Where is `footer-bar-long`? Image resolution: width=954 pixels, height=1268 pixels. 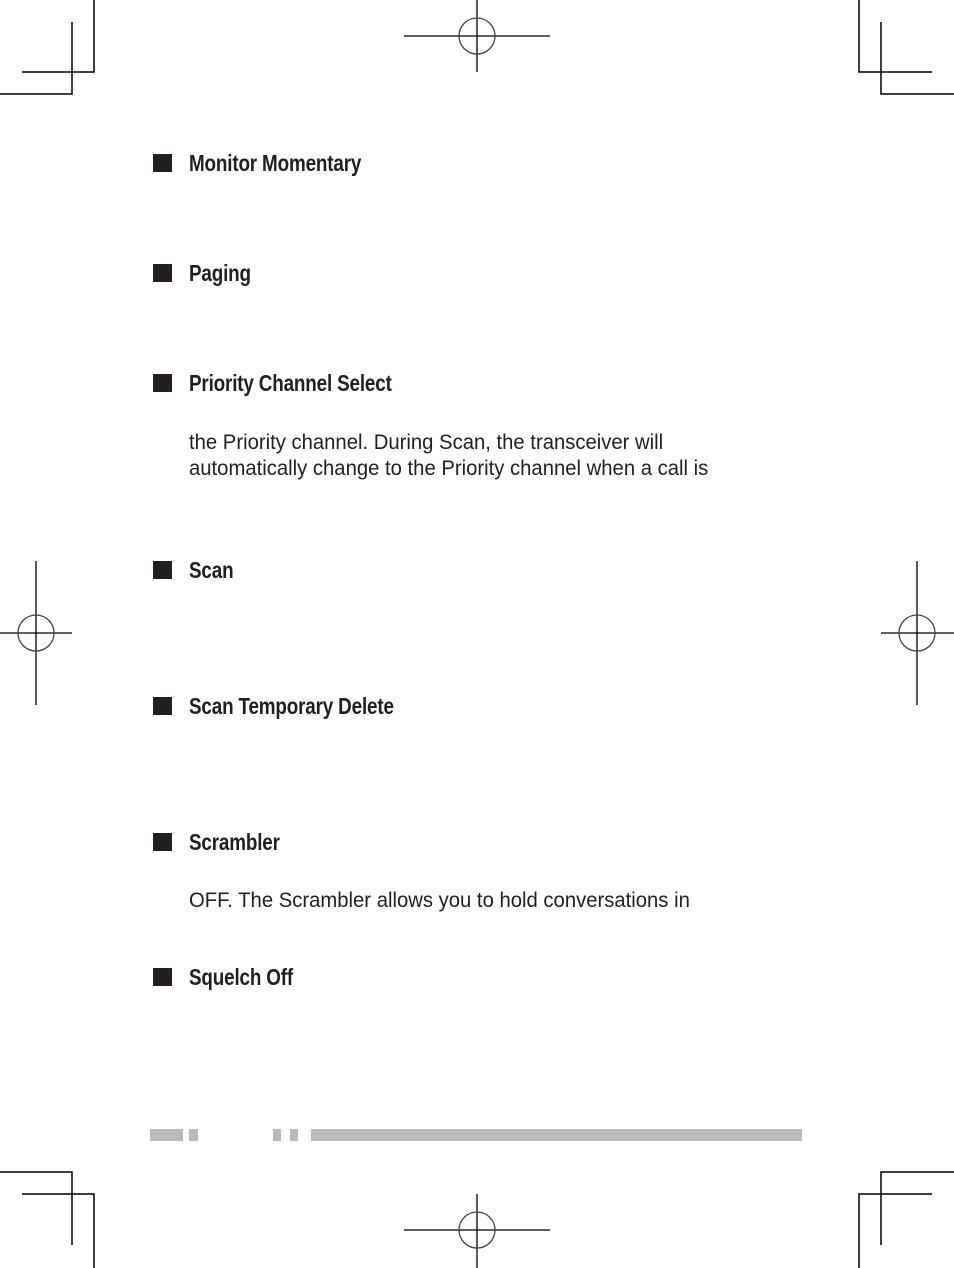
footer-bar-long is located at coordinates (556, 1135).